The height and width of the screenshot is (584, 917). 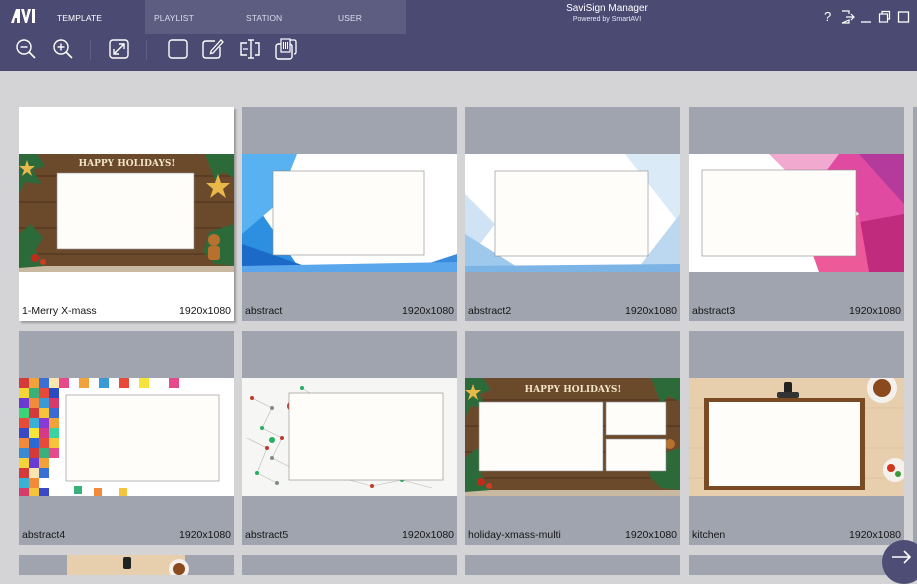 I want to click on template-card-abstract3: abstract3 1920x1080, so click(x=796, y=214).